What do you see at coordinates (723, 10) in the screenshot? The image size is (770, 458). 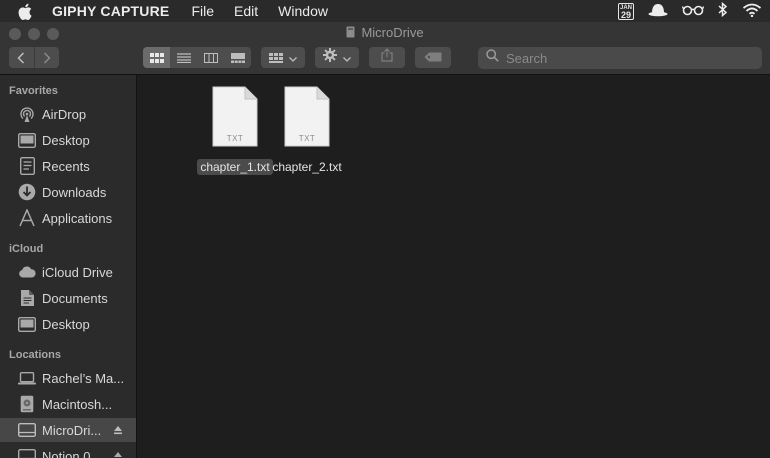 I see `bluetooth-icon` at bounding box center [723, 10].